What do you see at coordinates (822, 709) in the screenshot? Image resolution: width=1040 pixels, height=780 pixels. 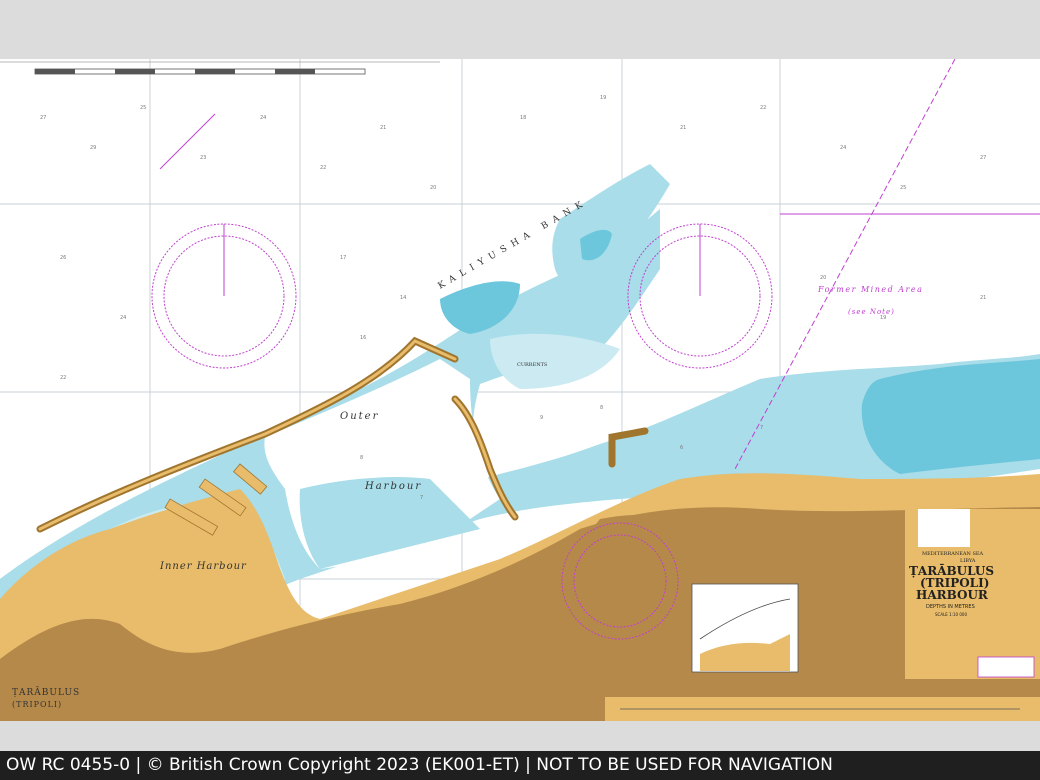 I see `bottom-scale` at bounding box center [822, 709].